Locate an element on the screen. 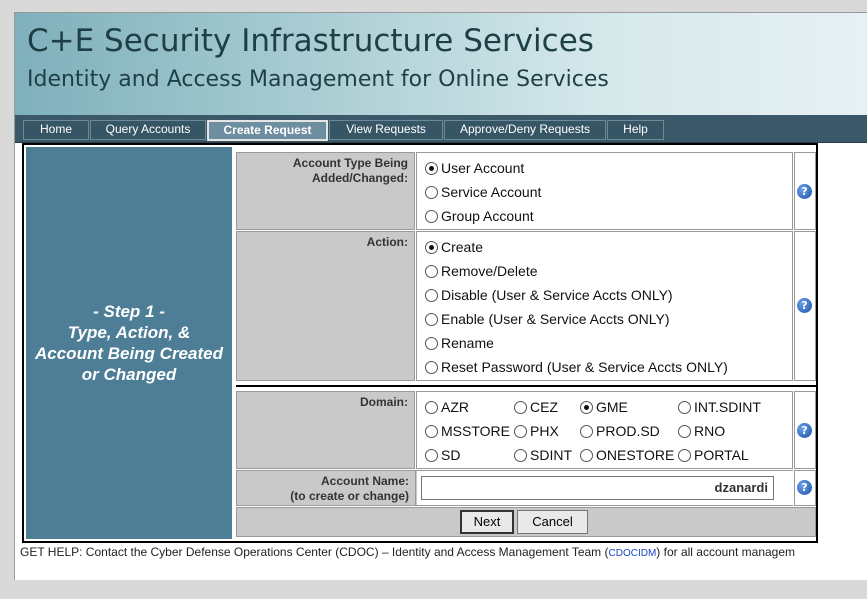 This screenshot has height=599, width=867. action-create: Create is located at coordinates (454, 247).